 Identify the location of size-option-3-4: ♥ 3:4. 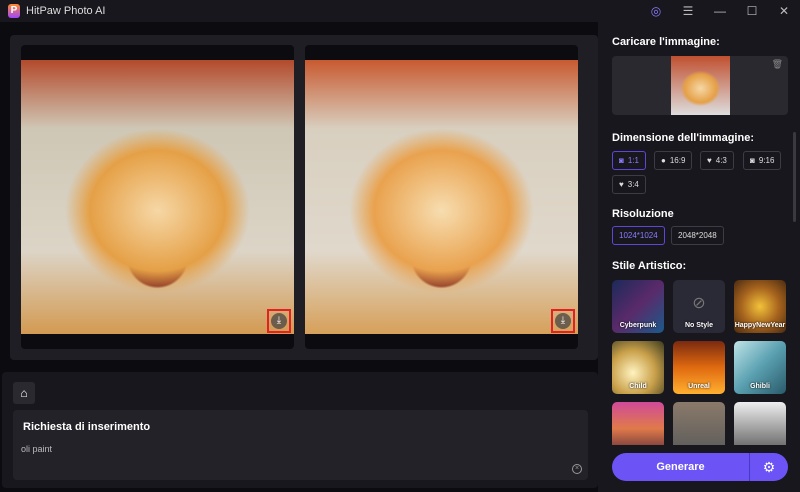
(629, 184).